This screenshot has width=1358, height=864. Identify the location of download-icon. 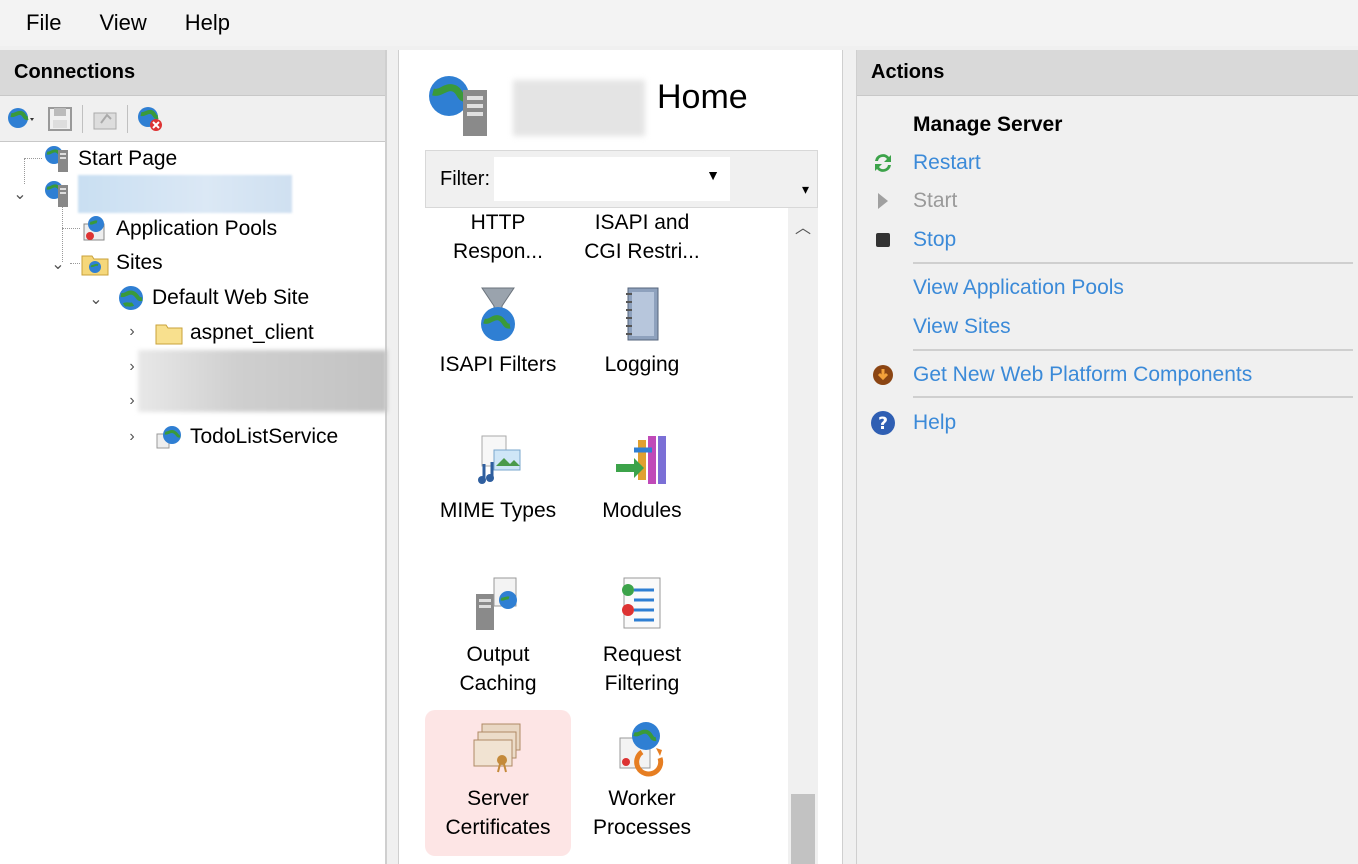
(883, 375).